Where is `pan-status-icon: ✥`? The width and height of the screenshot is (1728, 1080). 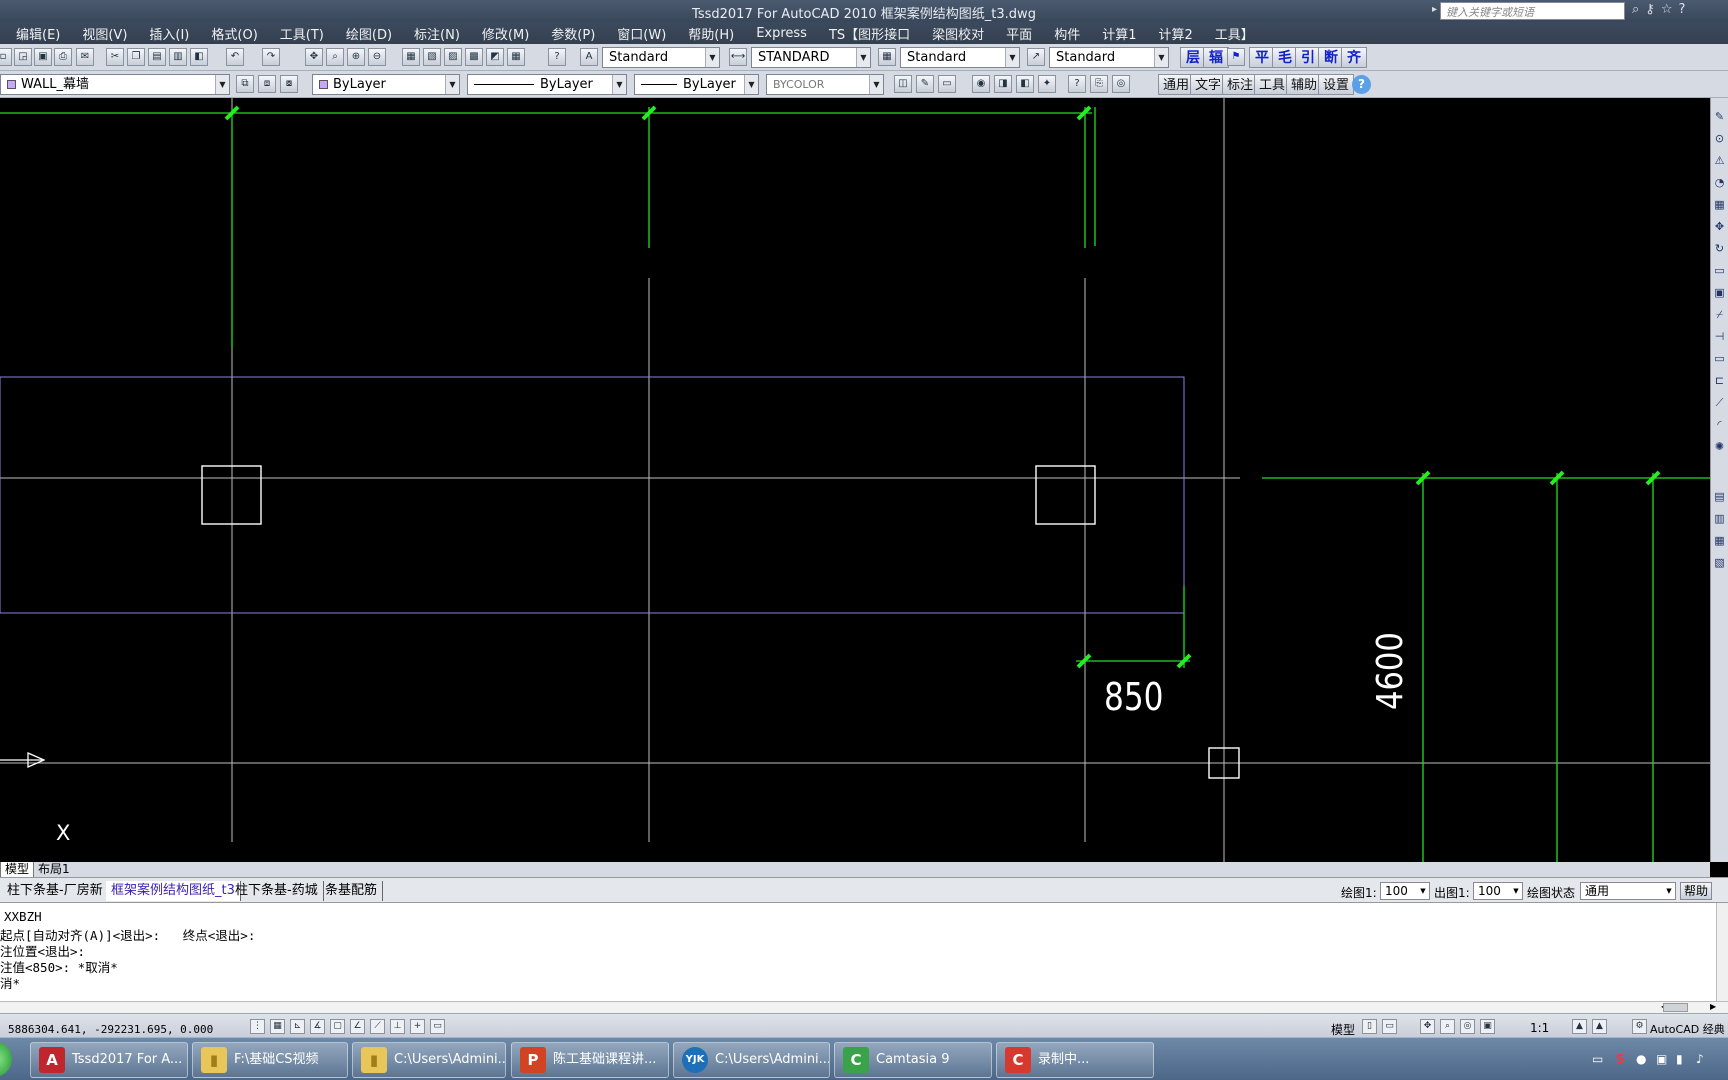
pan-status-icon: ✥ is located at coordinates (1427, 1026).